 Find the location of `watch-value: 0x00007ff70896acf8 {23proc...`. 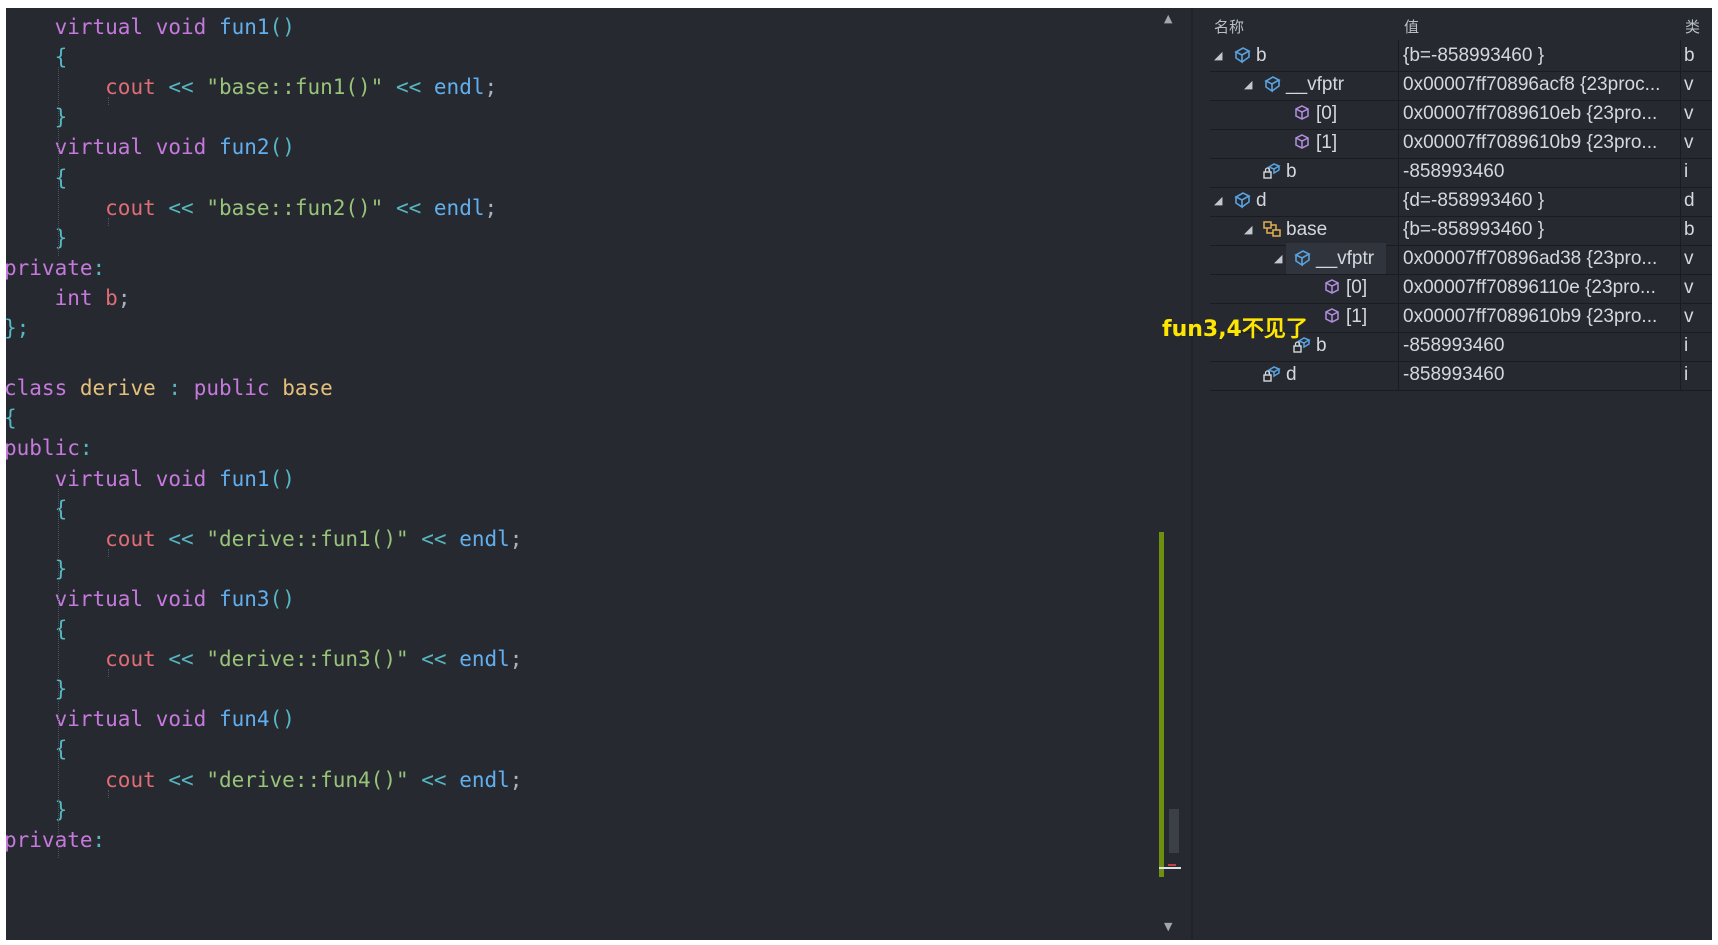

watch-value: 0x00007ff70896acf8 {23proc... is located at coordinates (1540, 84).